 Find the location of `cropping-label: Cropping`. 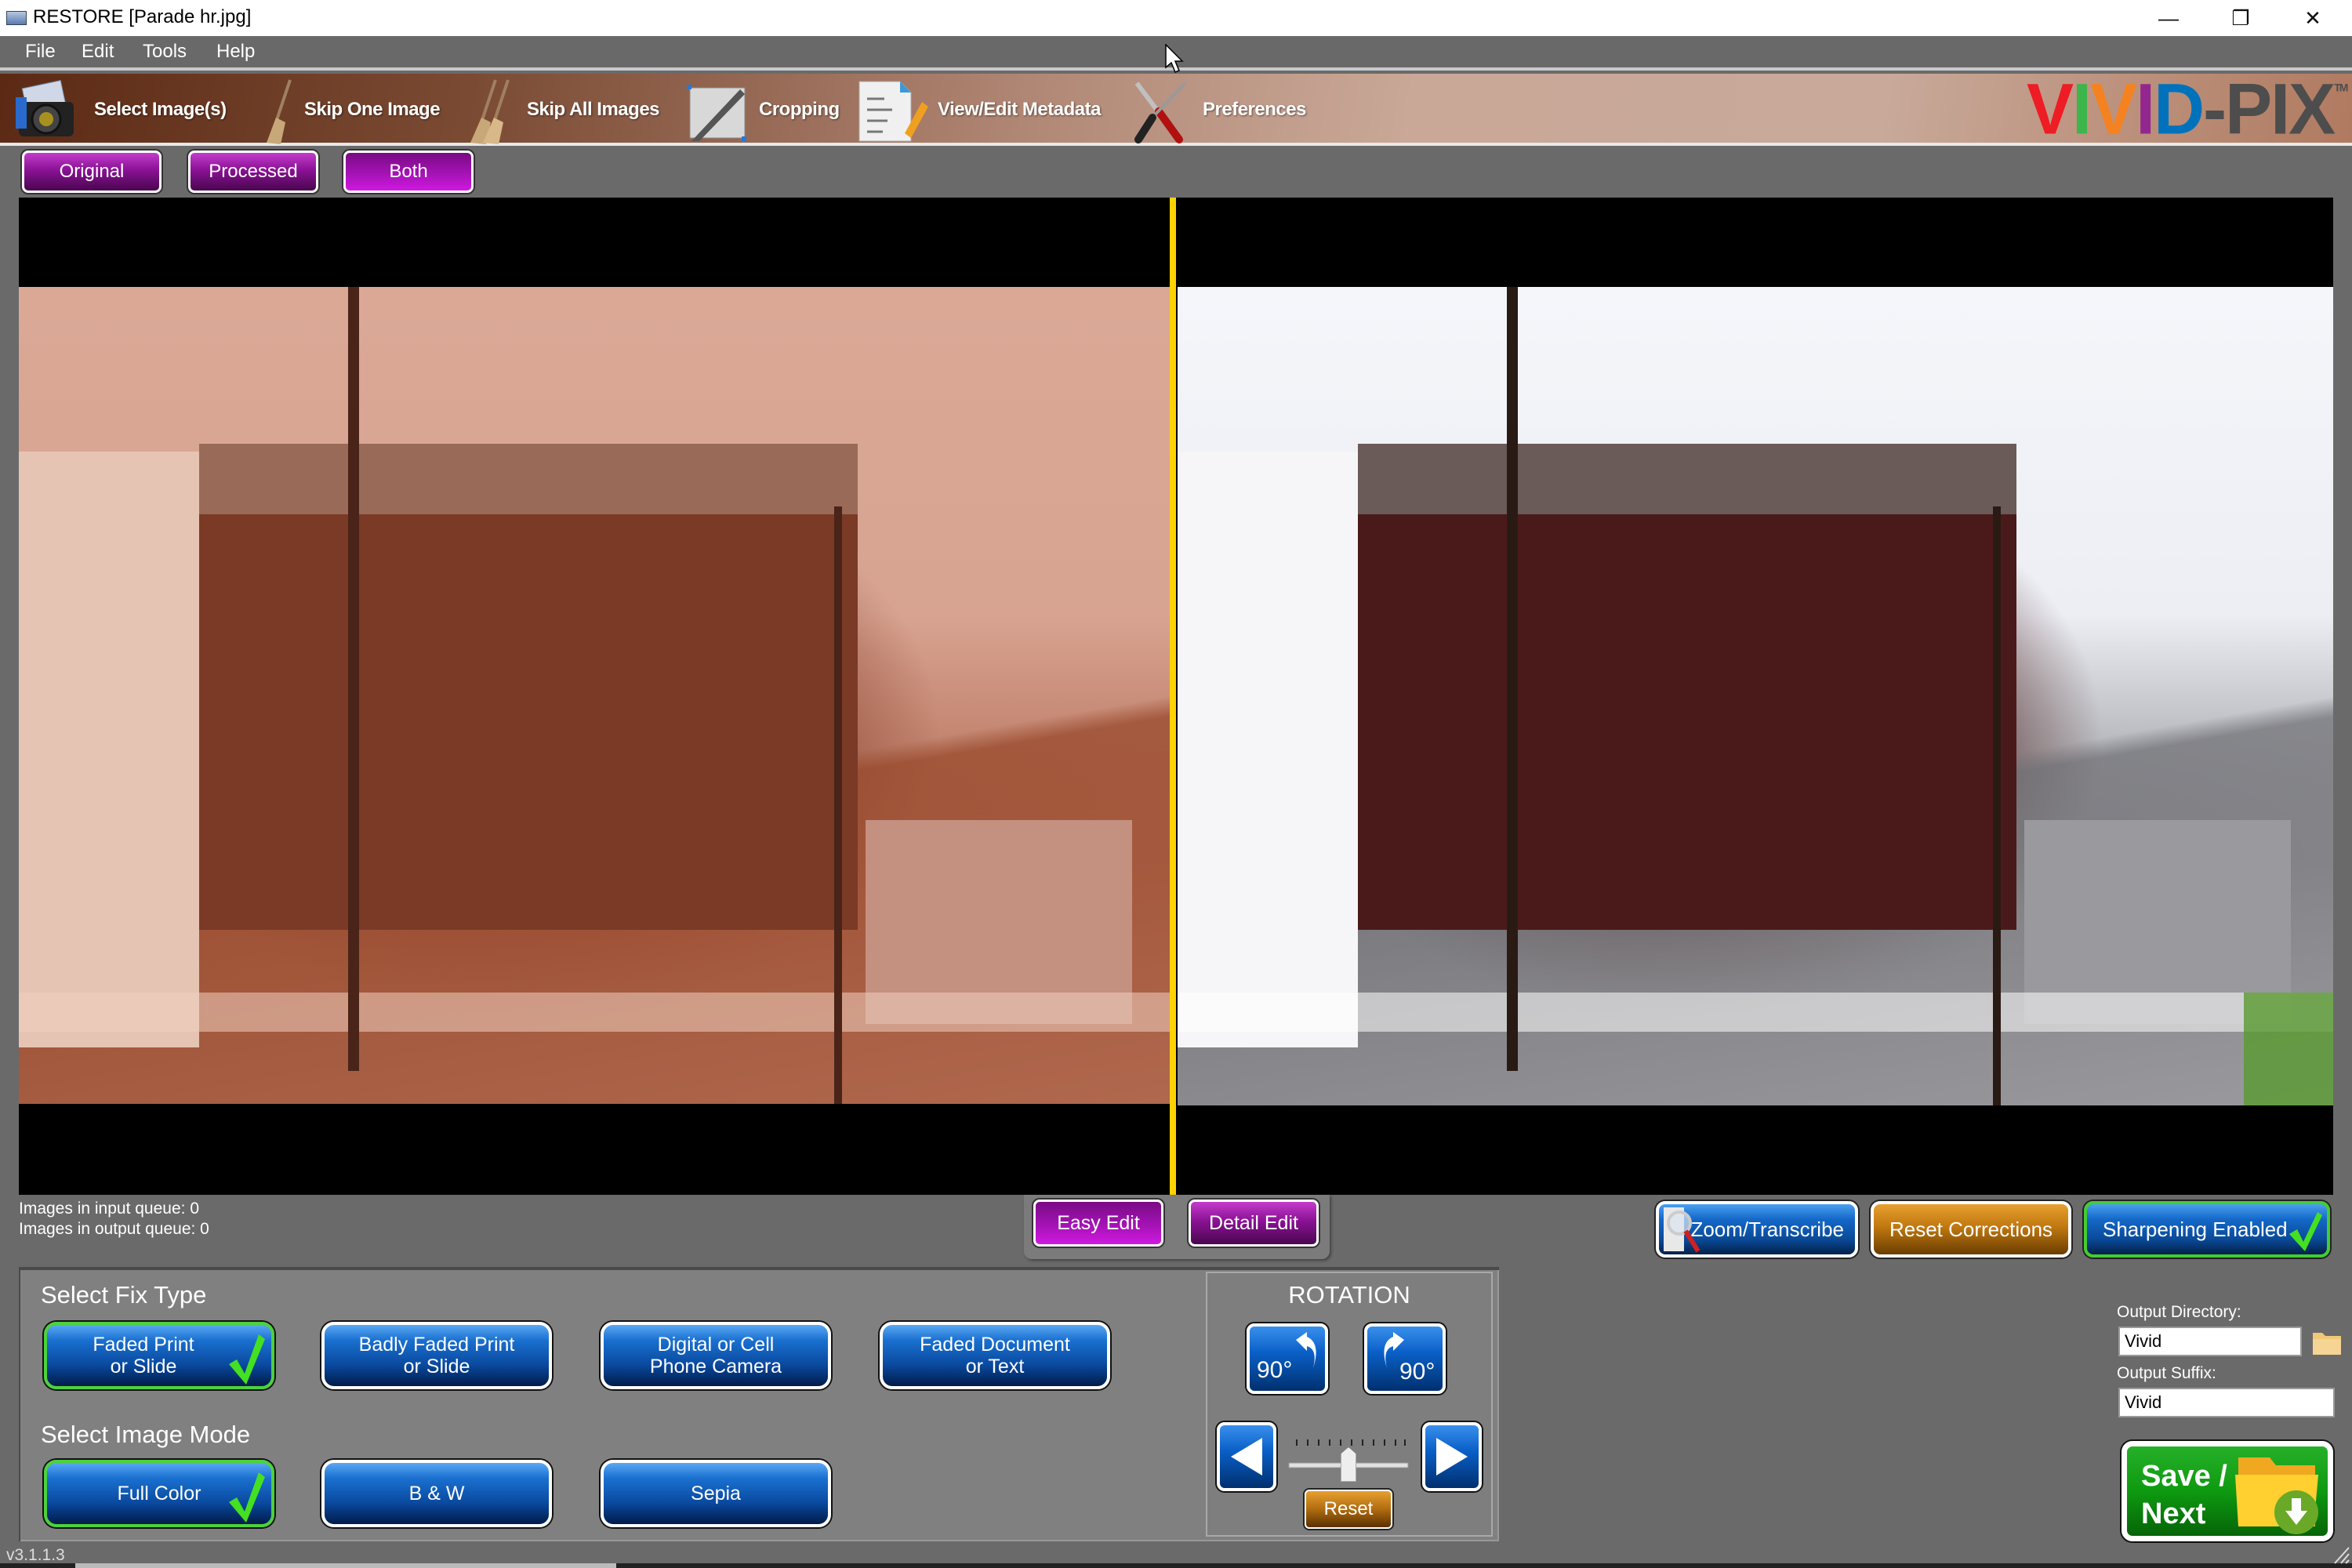

cropping-label: Cropping is located at coordinates (799, 109).